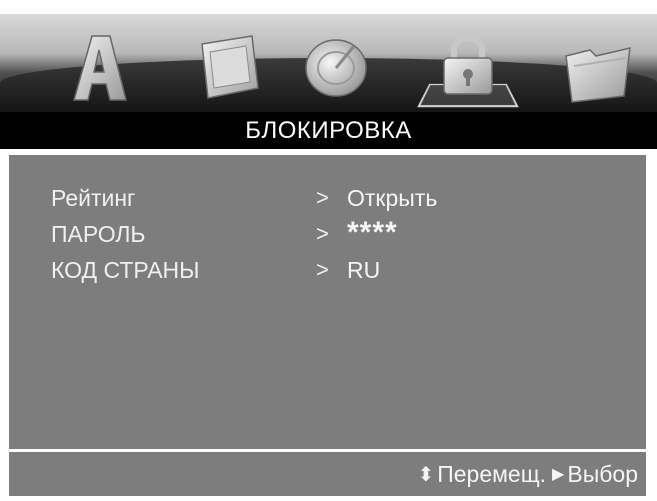 This screenshot has width=657, height=501. What do you see at coordinates (602, 473) in the screenshot?
I see `select-hint-label: Выбор` at bounding box center [602, 473].